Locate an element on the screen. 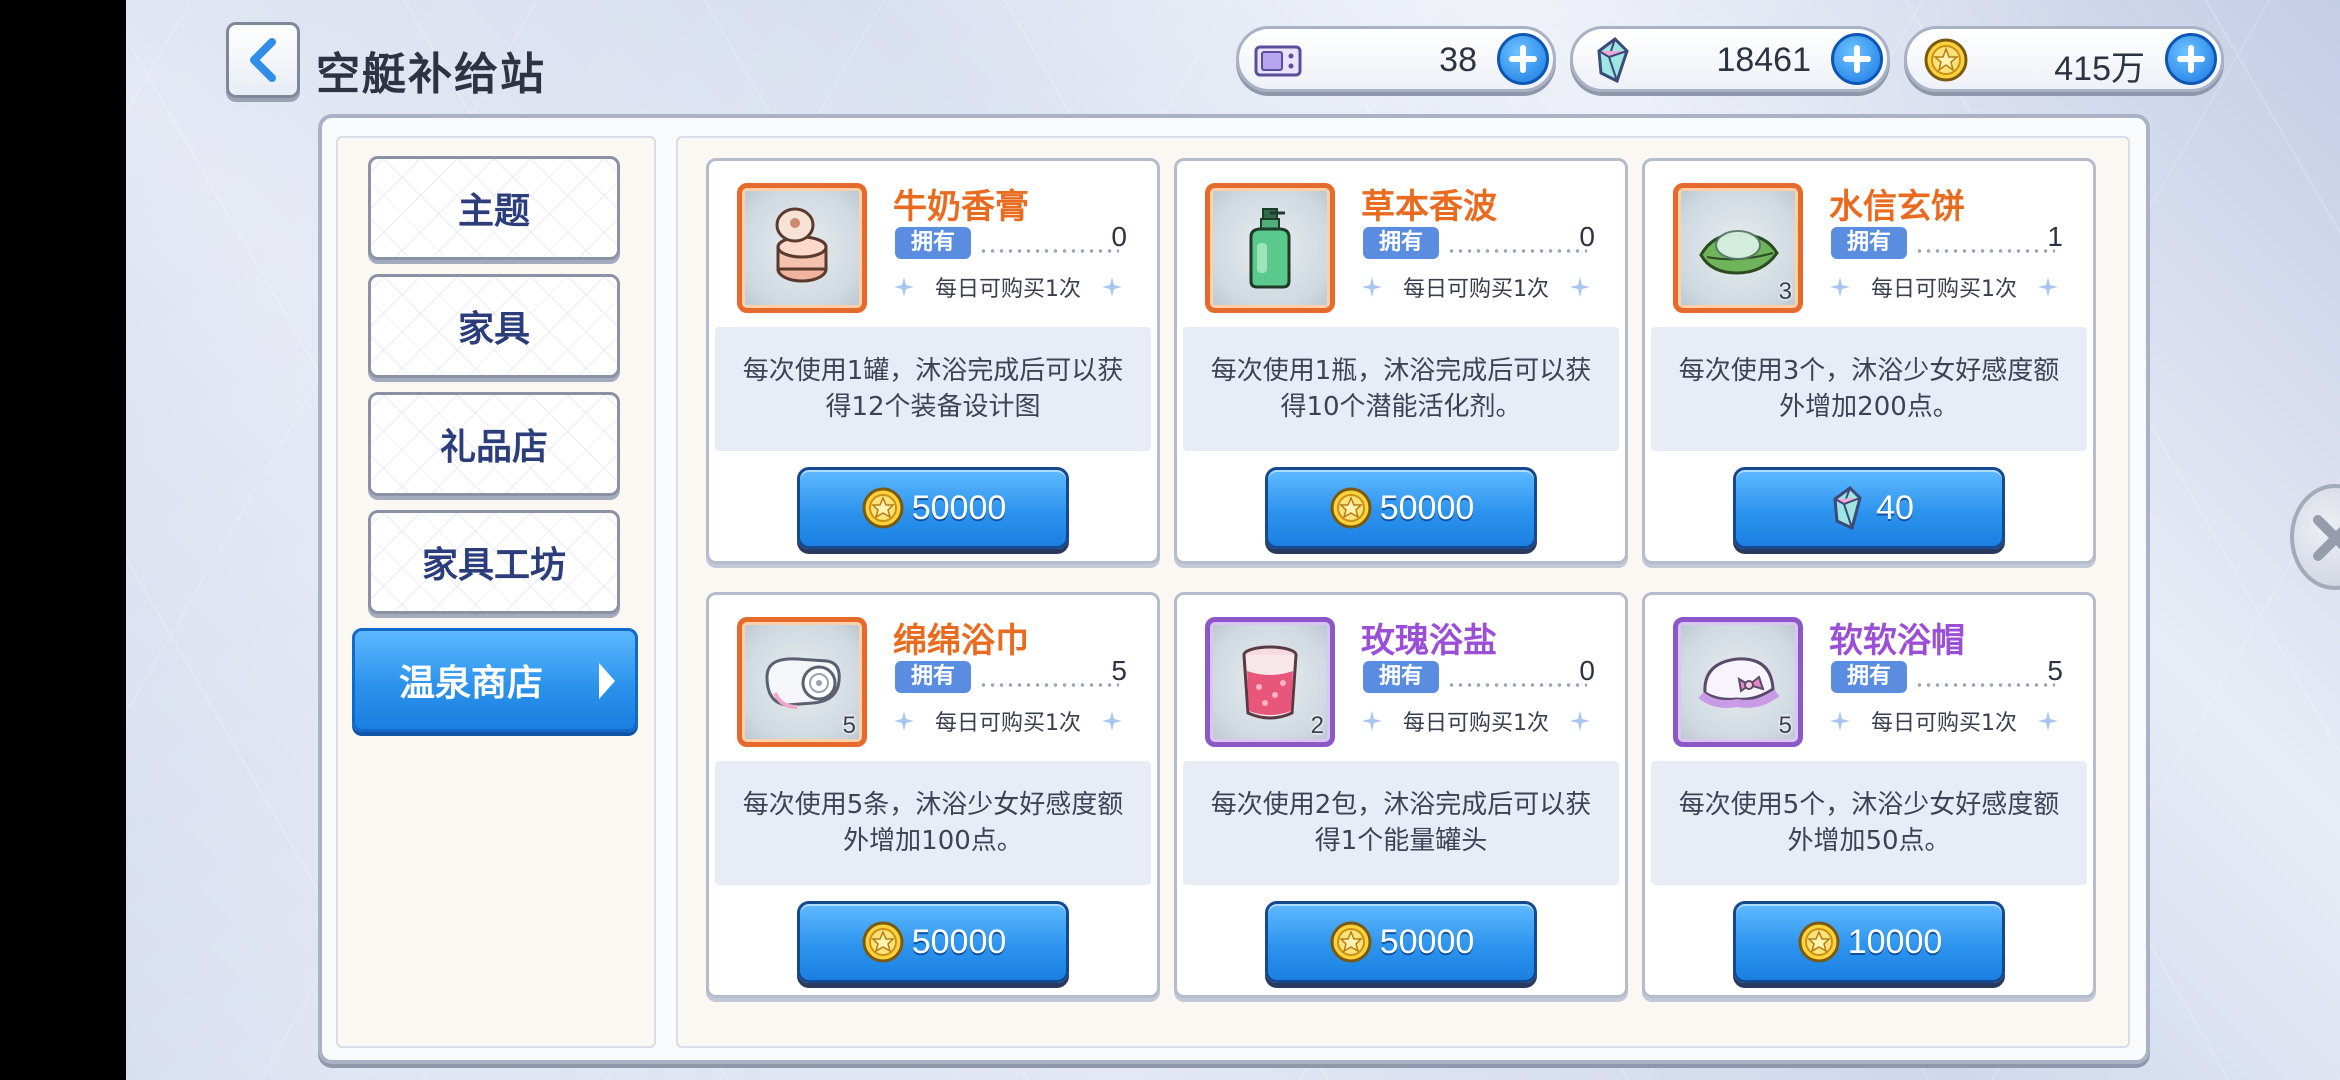 This screenshot has height=1080, width=2340. sidebar-item-theme: 主题 is located at coordinates (494, 208).